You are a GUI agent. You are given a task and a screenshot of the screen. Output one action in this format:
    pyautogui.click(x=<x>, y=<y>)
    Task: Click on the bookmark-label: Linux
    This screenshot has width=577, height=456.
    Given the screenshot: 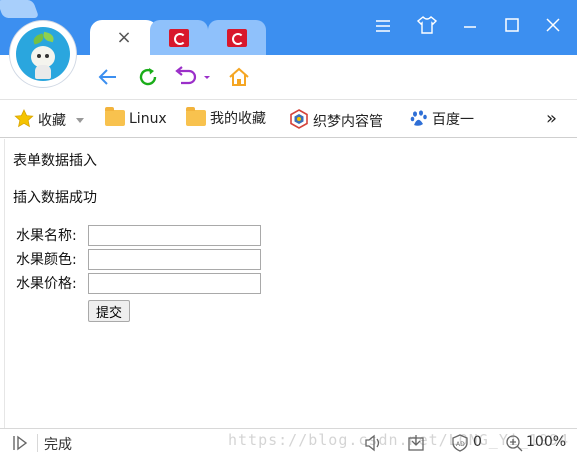 What is the action you would take?
    pyautogui.click(x=148, y=119)
    